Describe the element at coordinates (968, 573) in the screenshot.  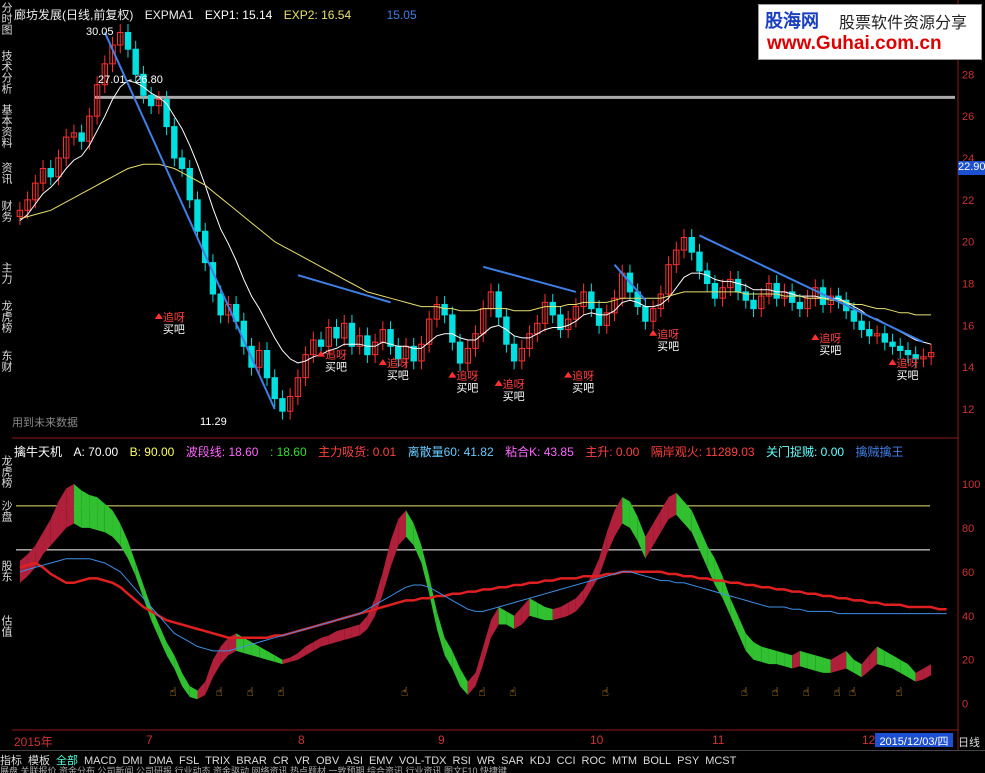
I see `sub-tick: 60` at that location.